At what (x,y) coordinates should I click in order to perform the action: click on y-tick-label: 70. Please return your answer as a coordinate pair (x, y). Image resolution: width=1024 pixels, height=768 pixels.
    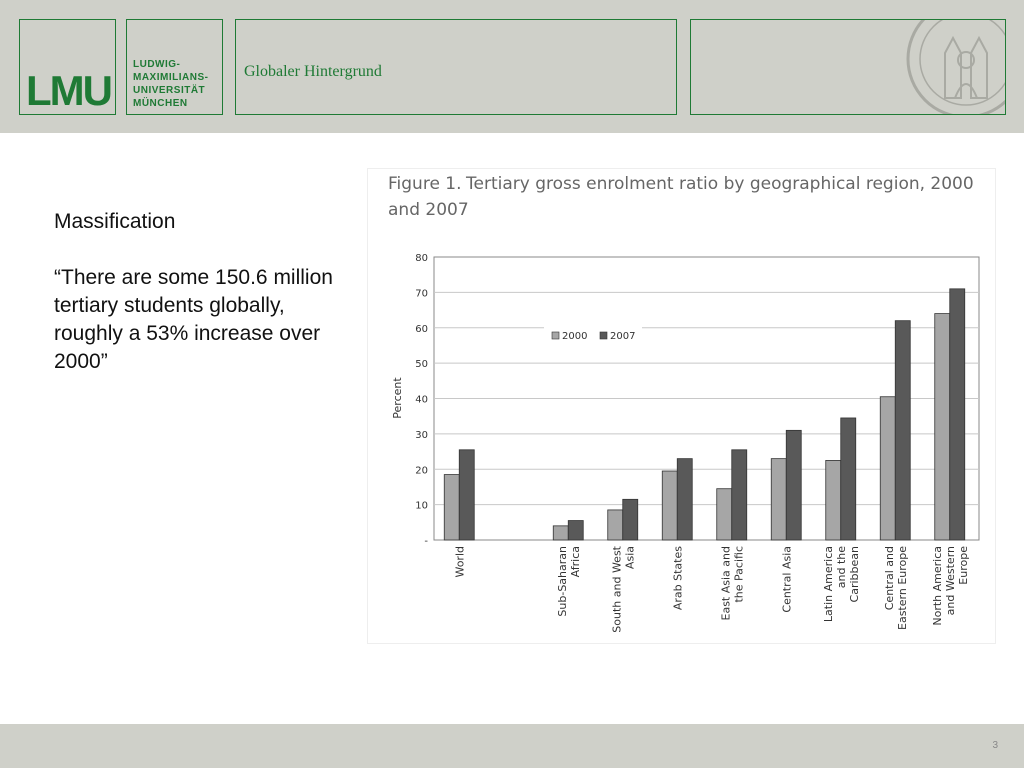
    Looking at the image, I should click on (421, 293).